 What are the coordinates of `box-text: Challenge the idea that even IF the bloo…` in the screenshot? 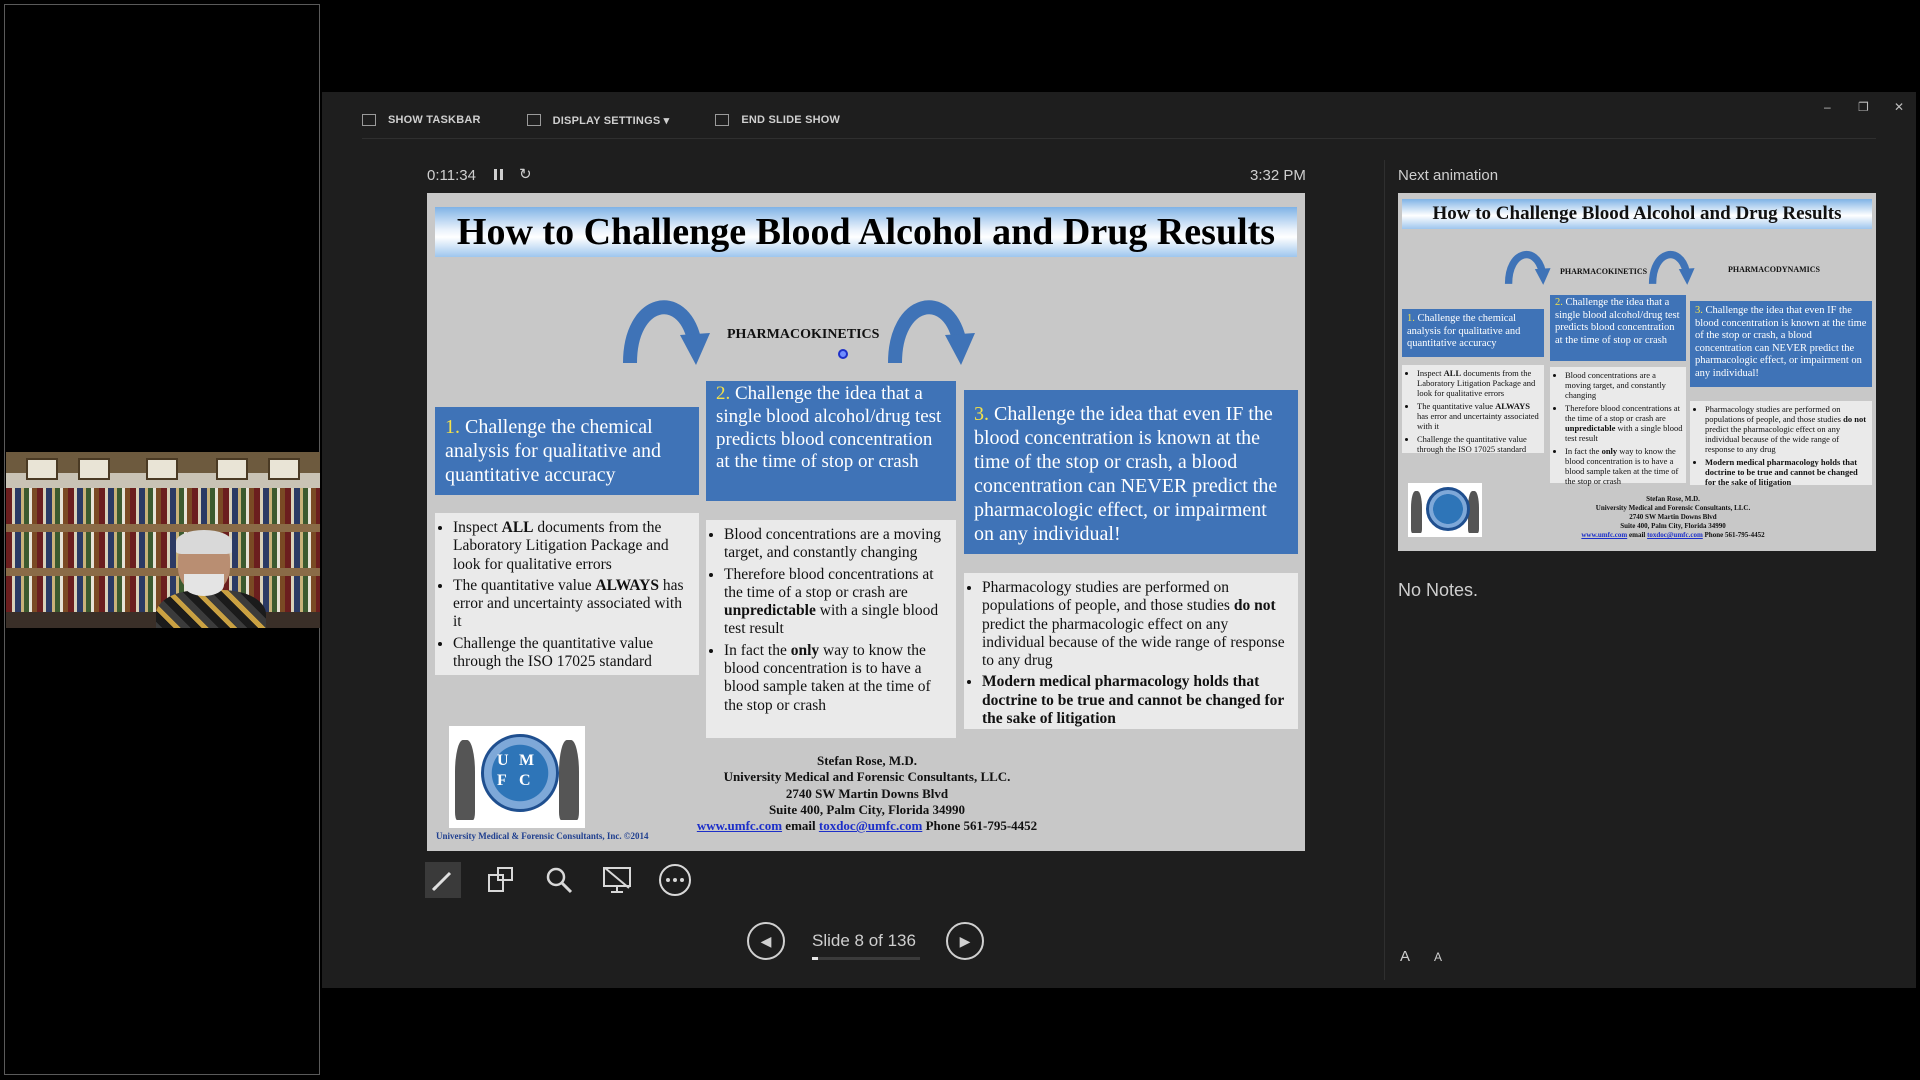 It's located at (1126, 474).